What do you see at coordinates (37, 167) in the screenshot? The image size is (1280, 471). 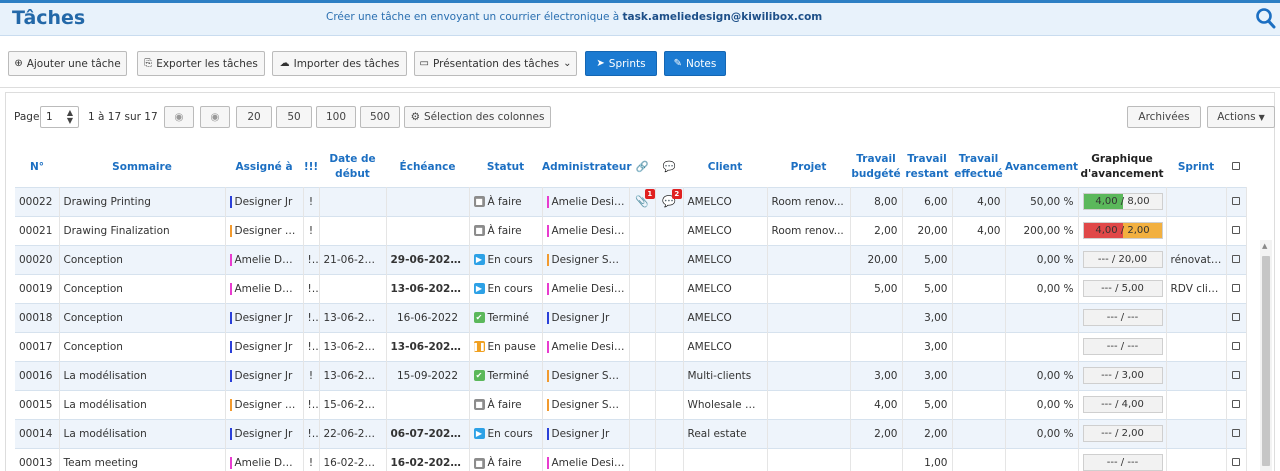 I see `col-num: N°` at bounding box center [37, 167].